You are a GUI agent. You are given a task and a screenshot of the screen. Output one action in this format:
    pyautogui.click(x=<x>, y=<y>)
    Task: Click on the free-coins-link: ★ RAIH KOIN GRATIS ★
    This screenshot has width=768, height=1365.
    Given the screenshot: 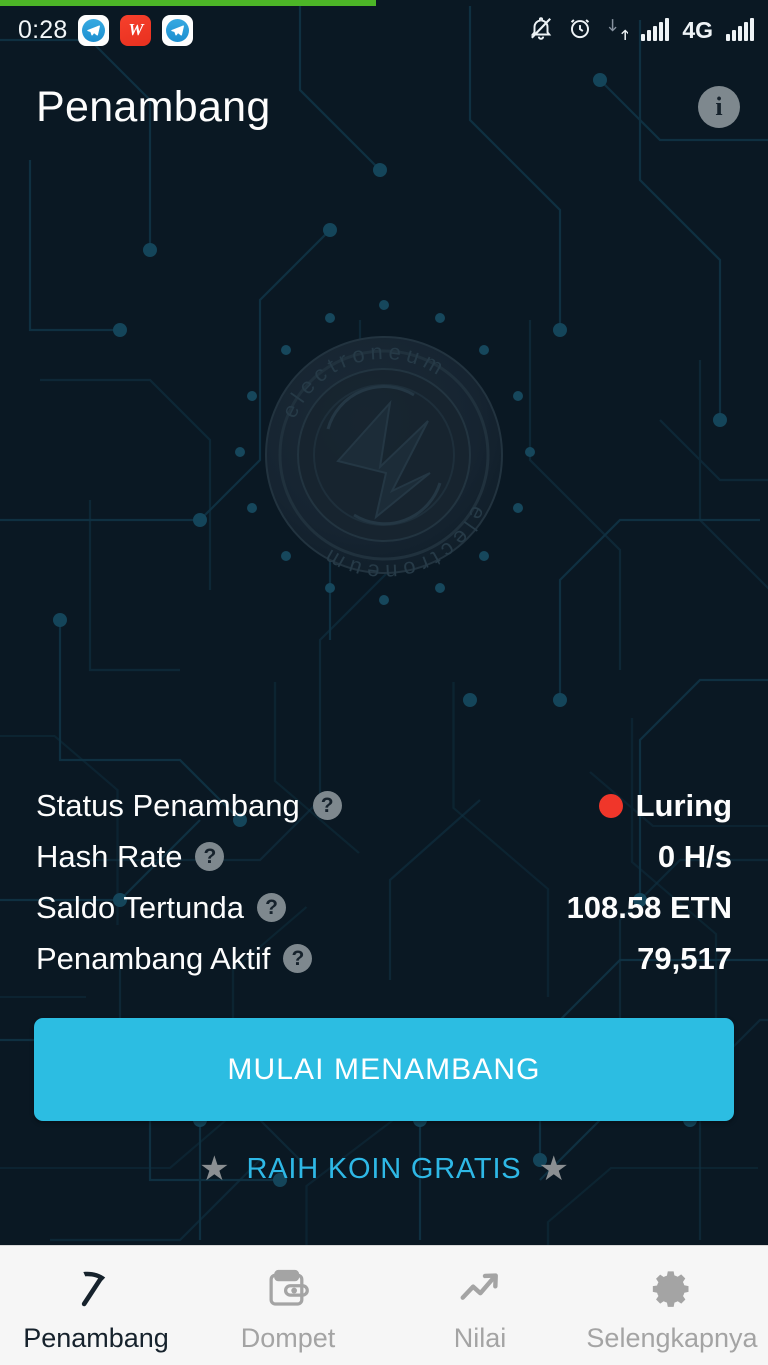 What is the action you would take?
    pyautogui.click(x=384, y=1169)
    